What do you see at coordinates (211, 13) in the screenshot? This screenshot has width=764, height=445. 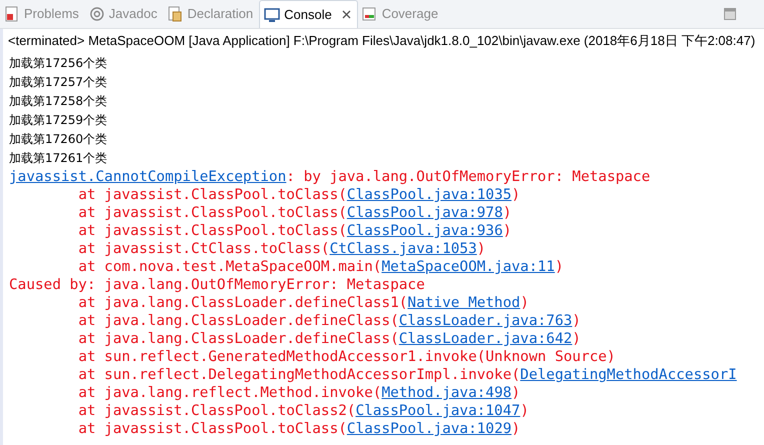 I see `tab: Declaration` at bounding box center [211, 13].